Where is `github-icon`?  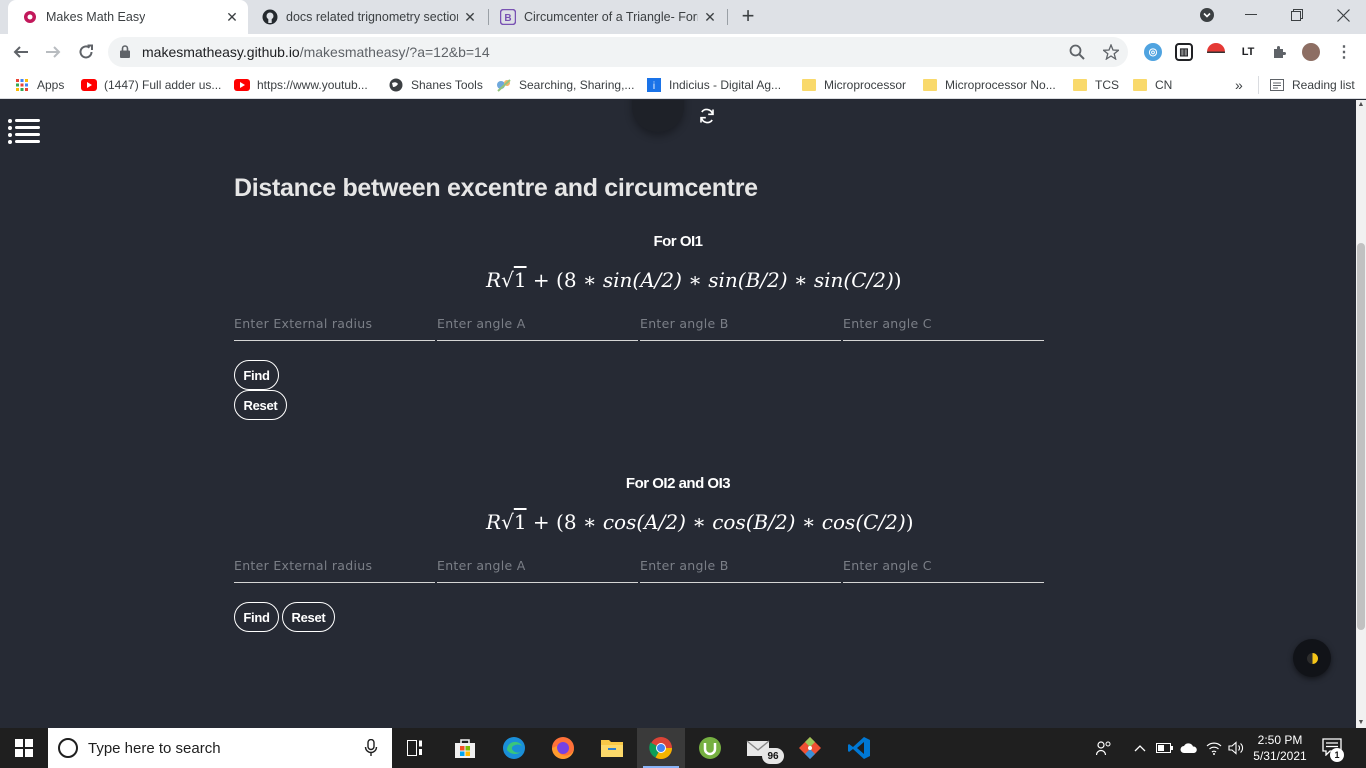
github-icon is located at coordinates (270, 17).